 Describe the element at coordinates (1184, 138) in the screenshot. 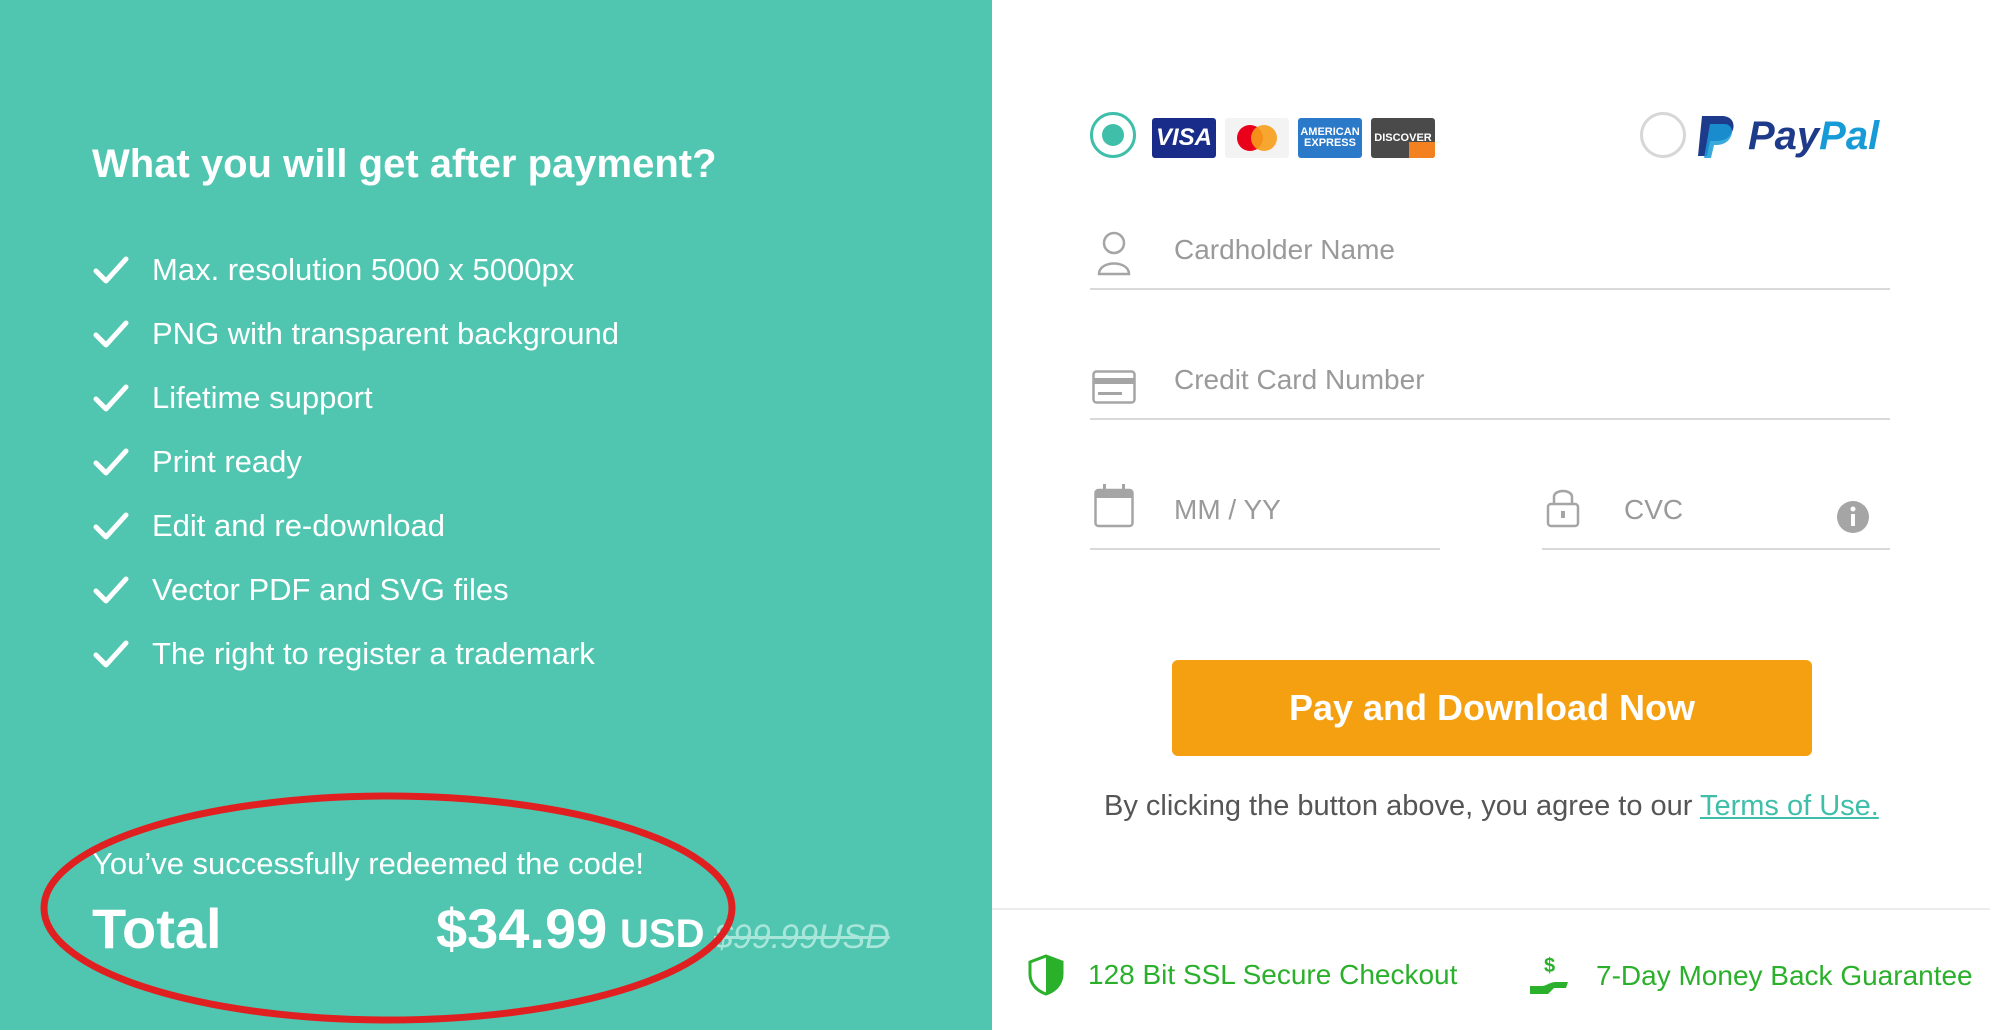

I see `visa-logo: VISA` at that location.